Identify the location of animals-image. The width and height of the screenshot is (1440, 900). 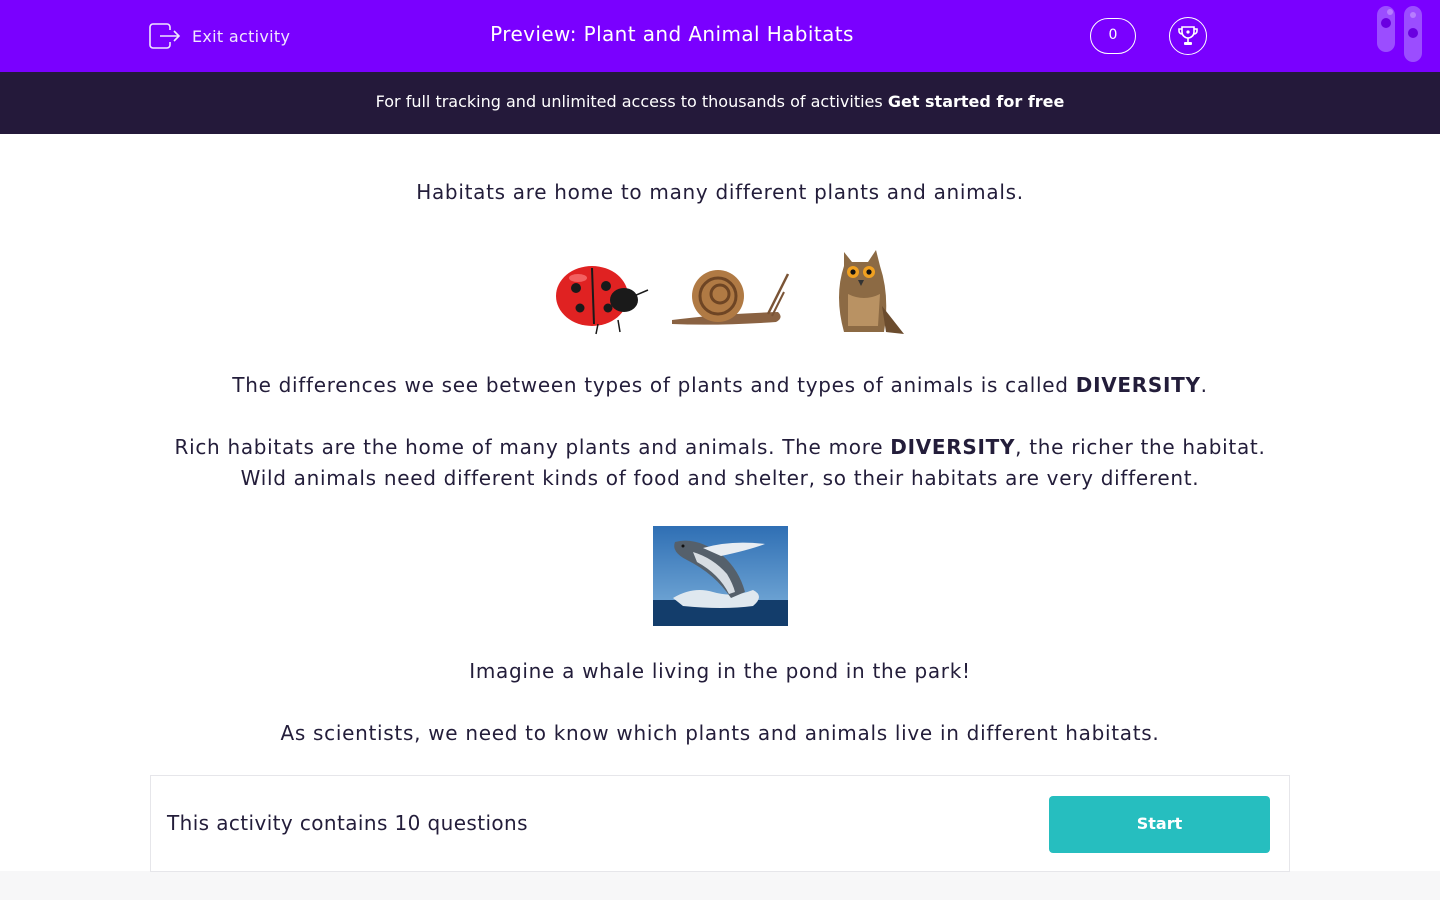
(730, 292).